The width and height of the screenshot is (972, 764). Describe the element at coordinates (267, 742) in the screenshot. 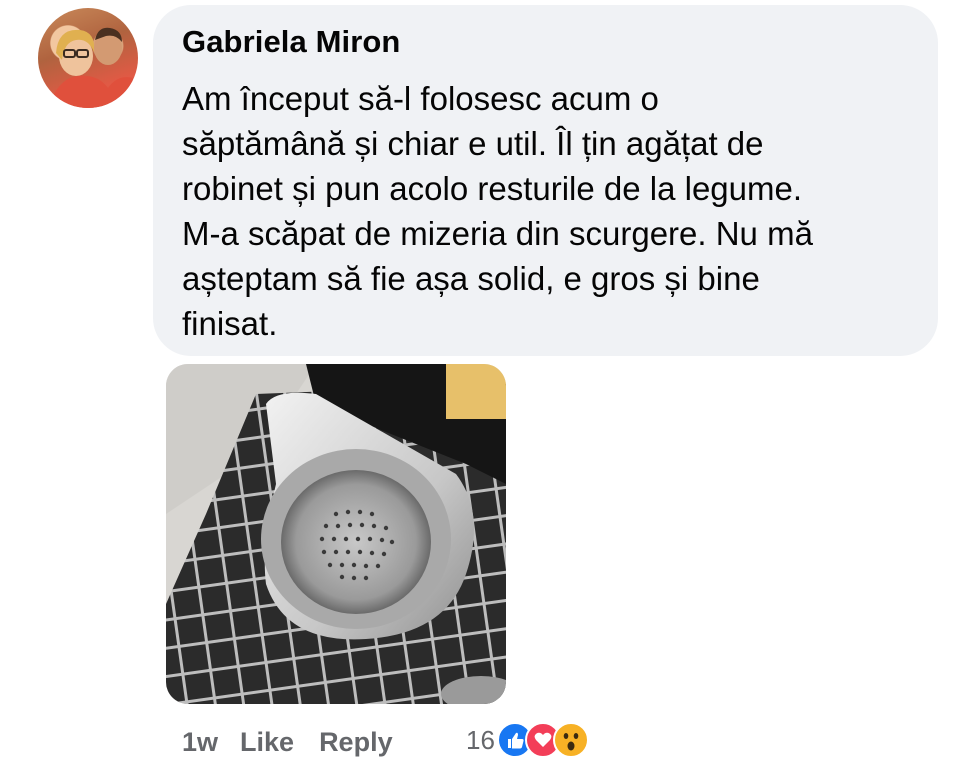

I see `like-button: Like` at that location.